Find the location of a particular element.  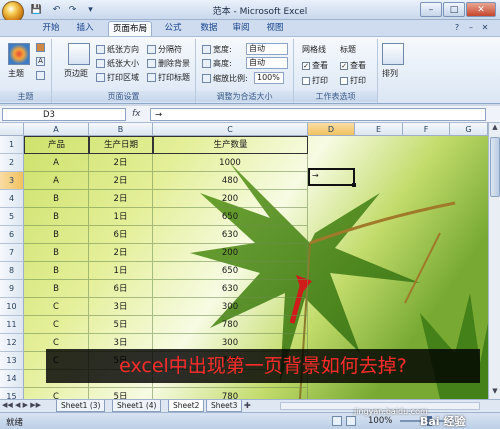

effects-icon is located at coordinates (40, 75).